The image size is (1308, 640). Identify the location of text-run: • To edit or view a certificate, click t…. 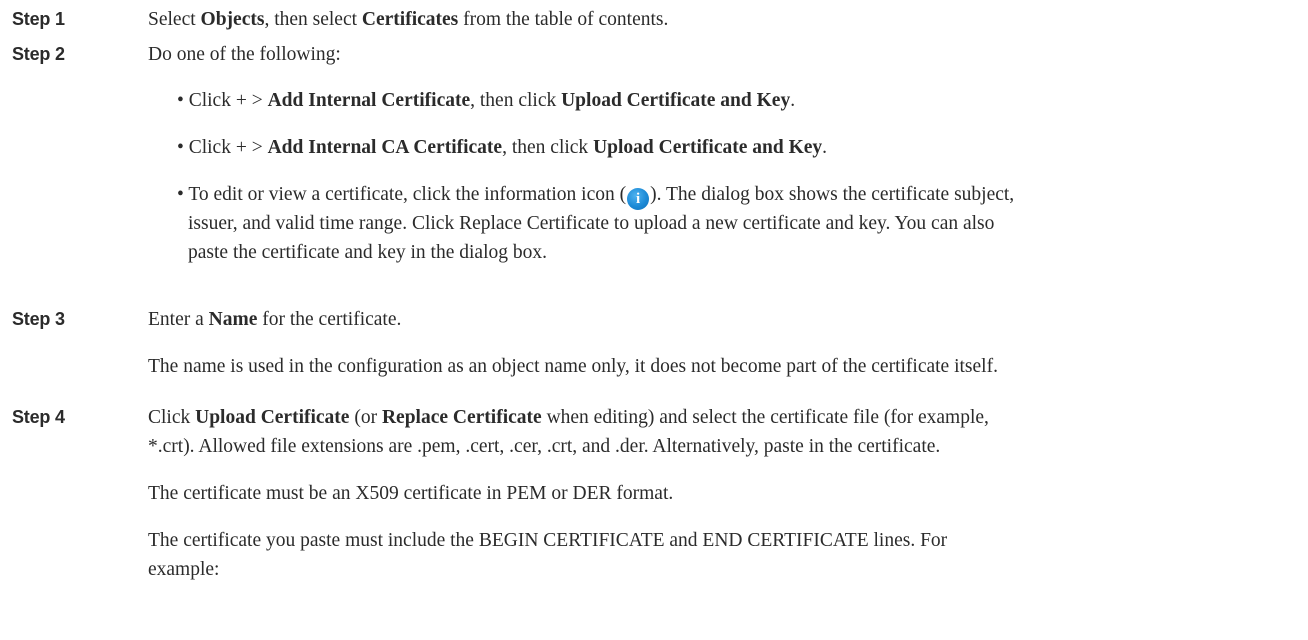
(402, 194).